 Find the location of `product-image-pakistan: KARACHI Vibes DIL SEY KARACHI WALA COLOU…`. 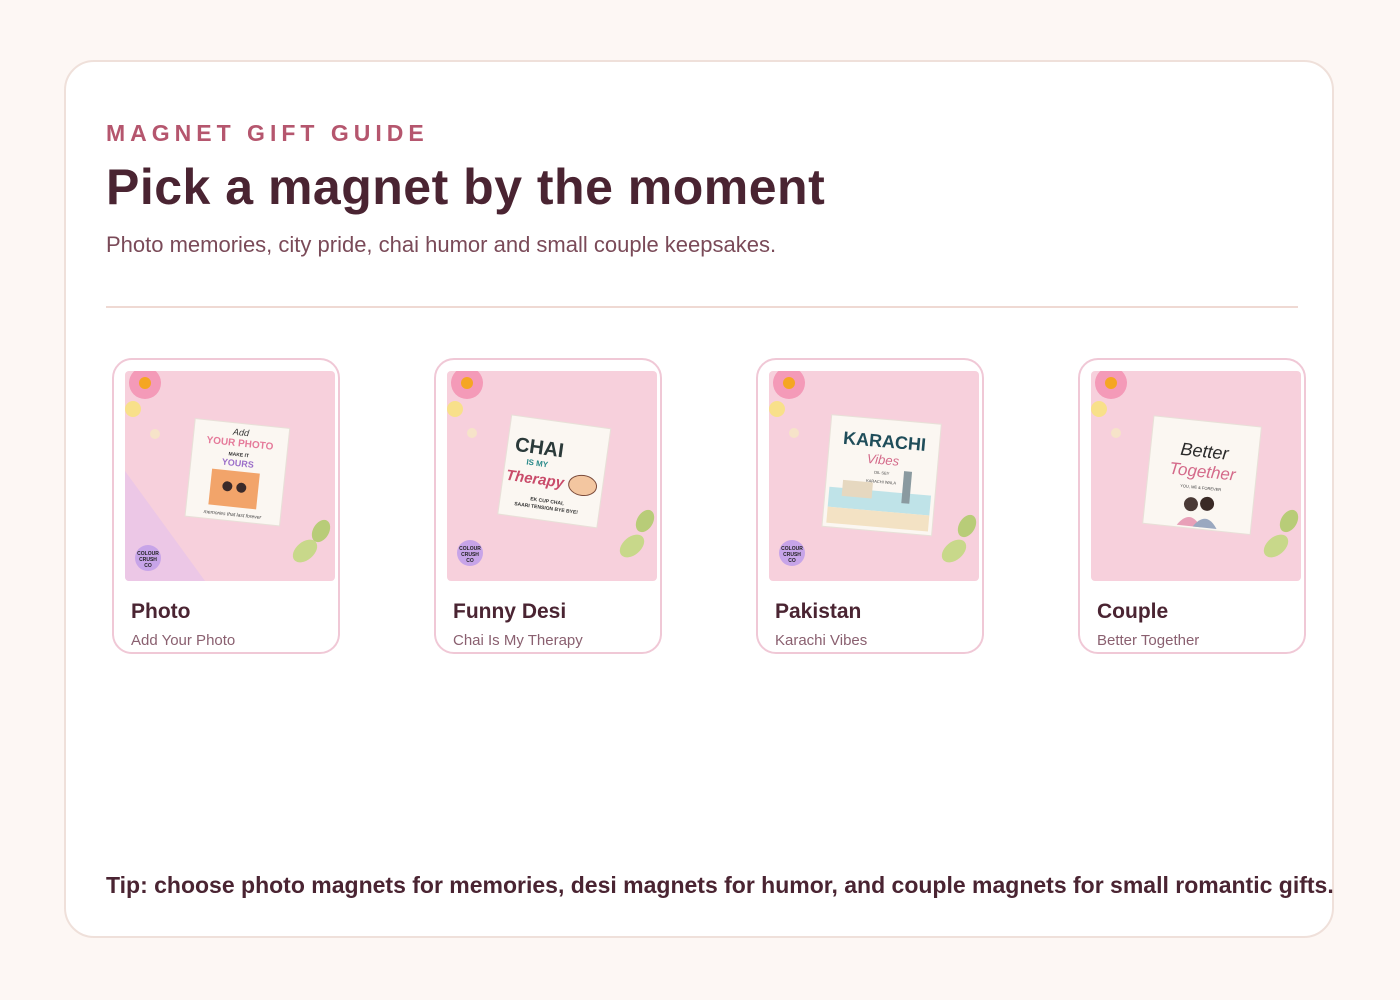

product-image-pakistan: KARACHI Vibes DIL SEY KARACHI WALA COLOU… is located at coordinates (874, 476).